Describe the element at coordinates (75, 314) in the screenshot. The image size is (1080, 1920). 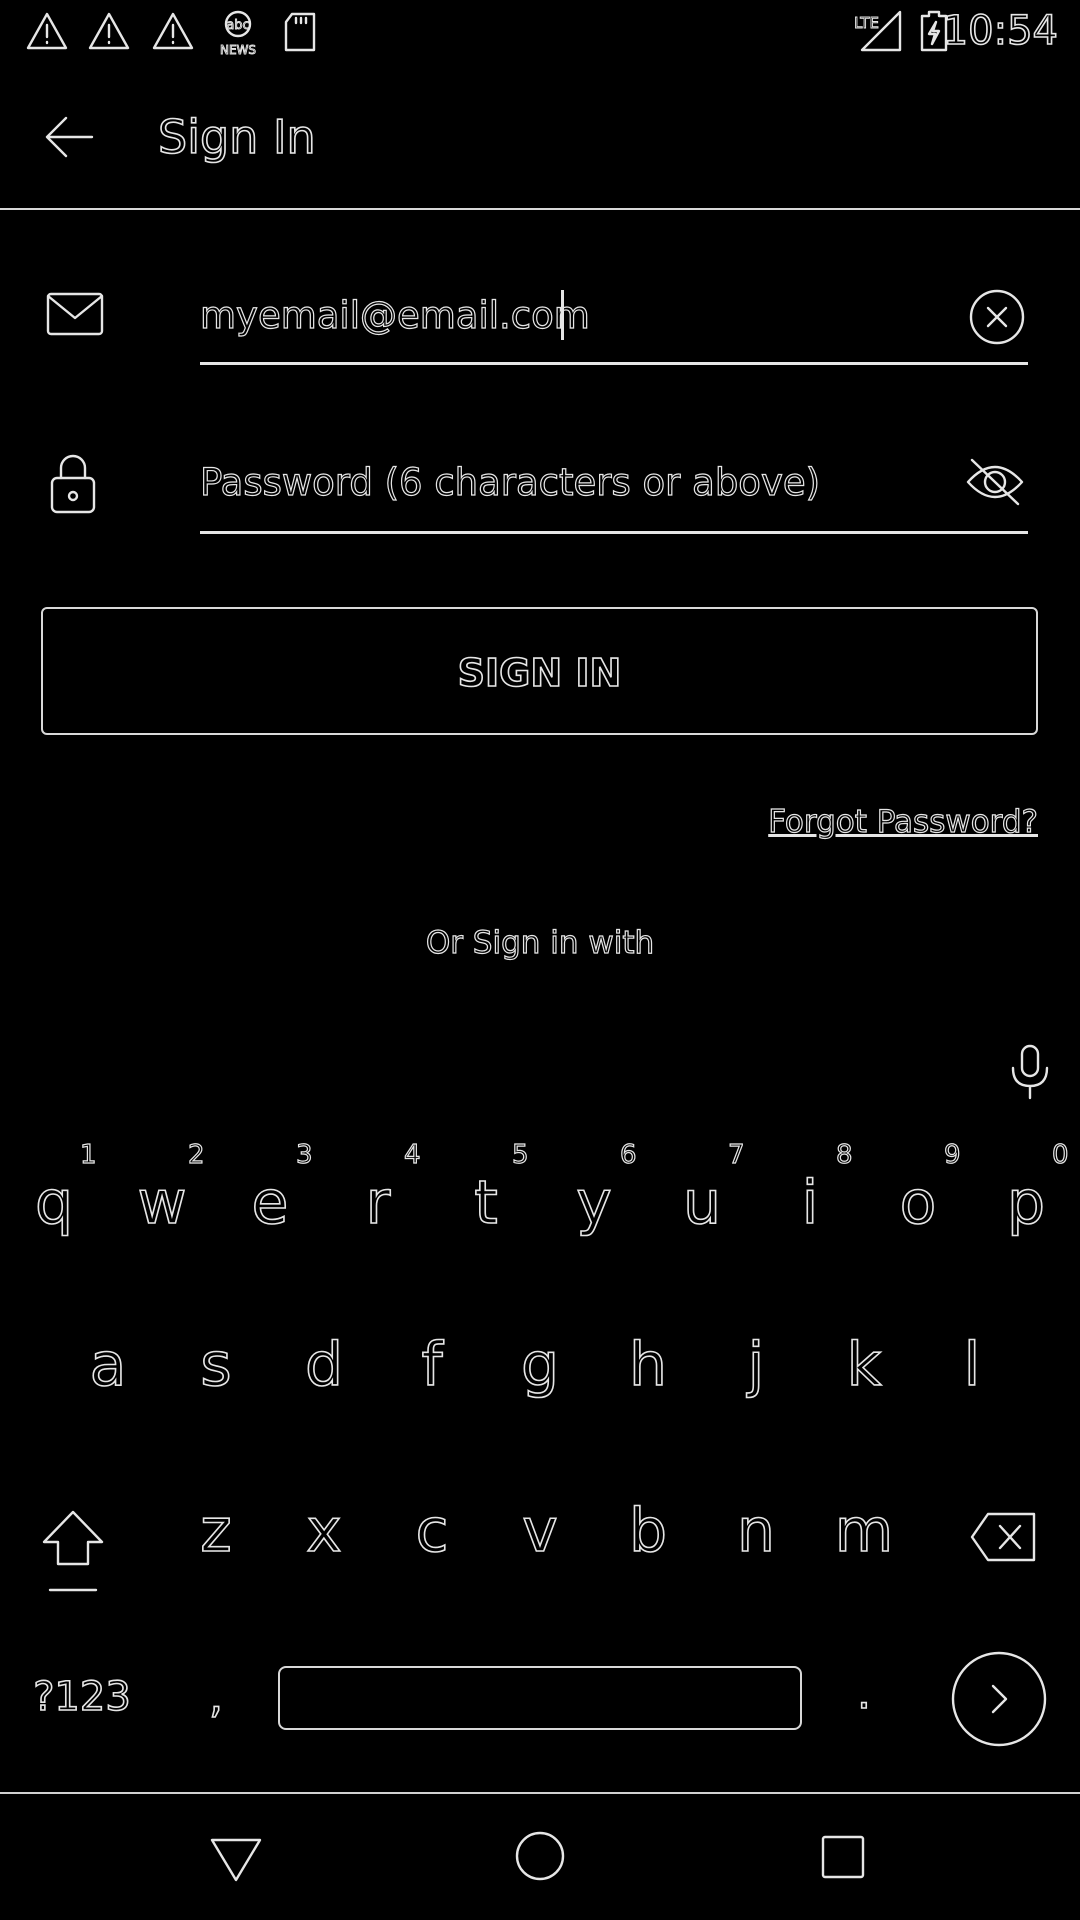
I see `mail-icon` at that location.